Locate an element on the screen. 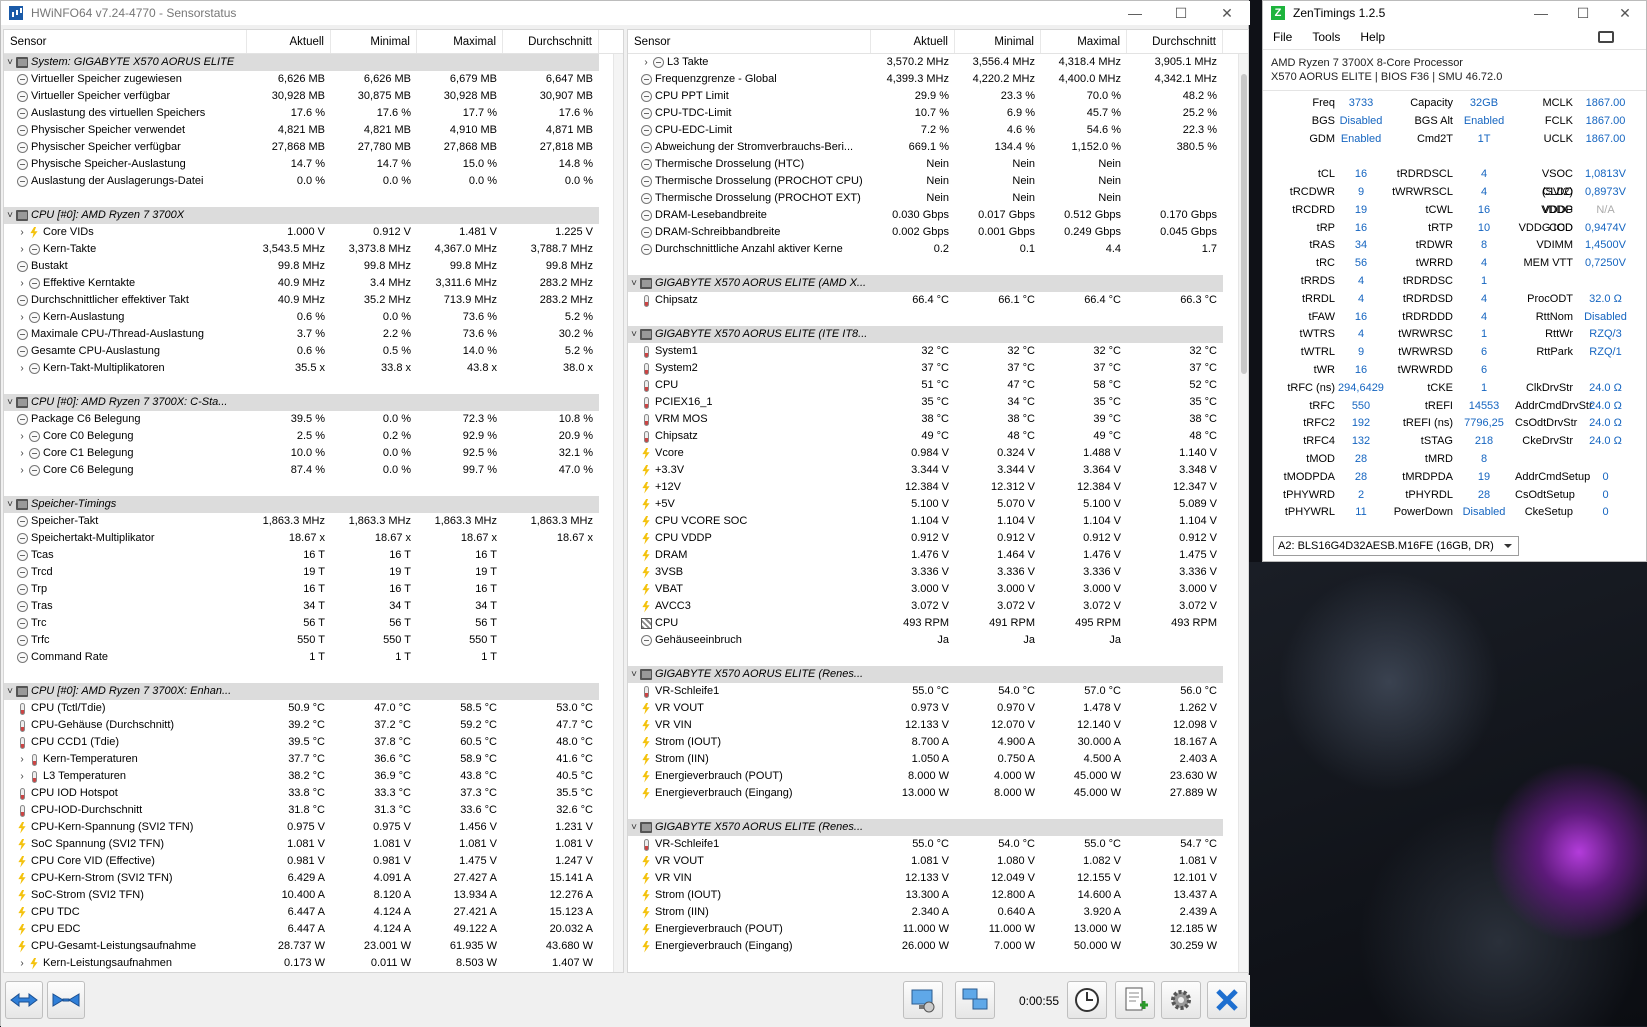  menu-help: Help is located at coordinates (1372, 37).